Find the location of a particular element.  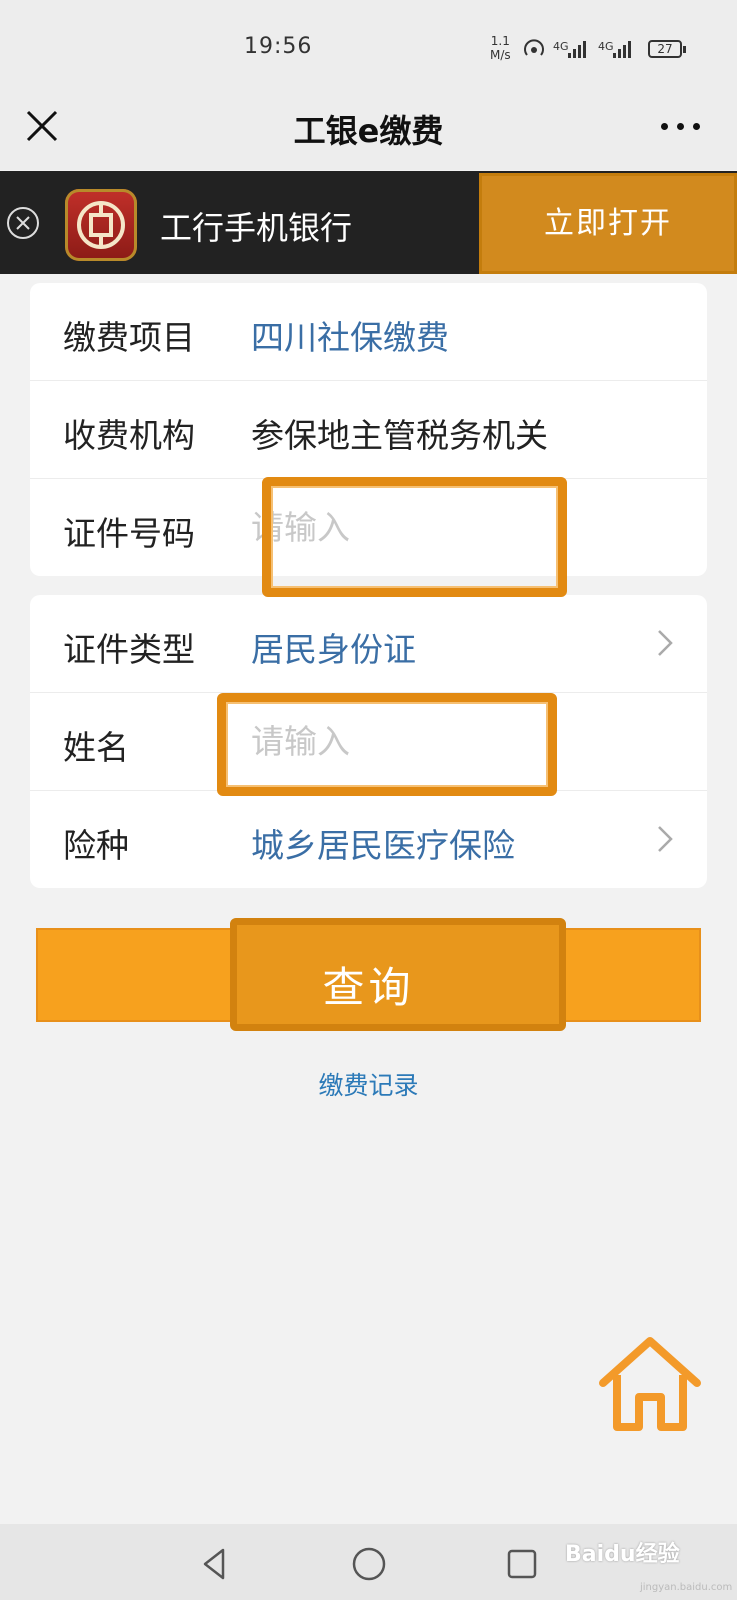

net-speed-value: 1.1 is located at coordinates (500, 41).